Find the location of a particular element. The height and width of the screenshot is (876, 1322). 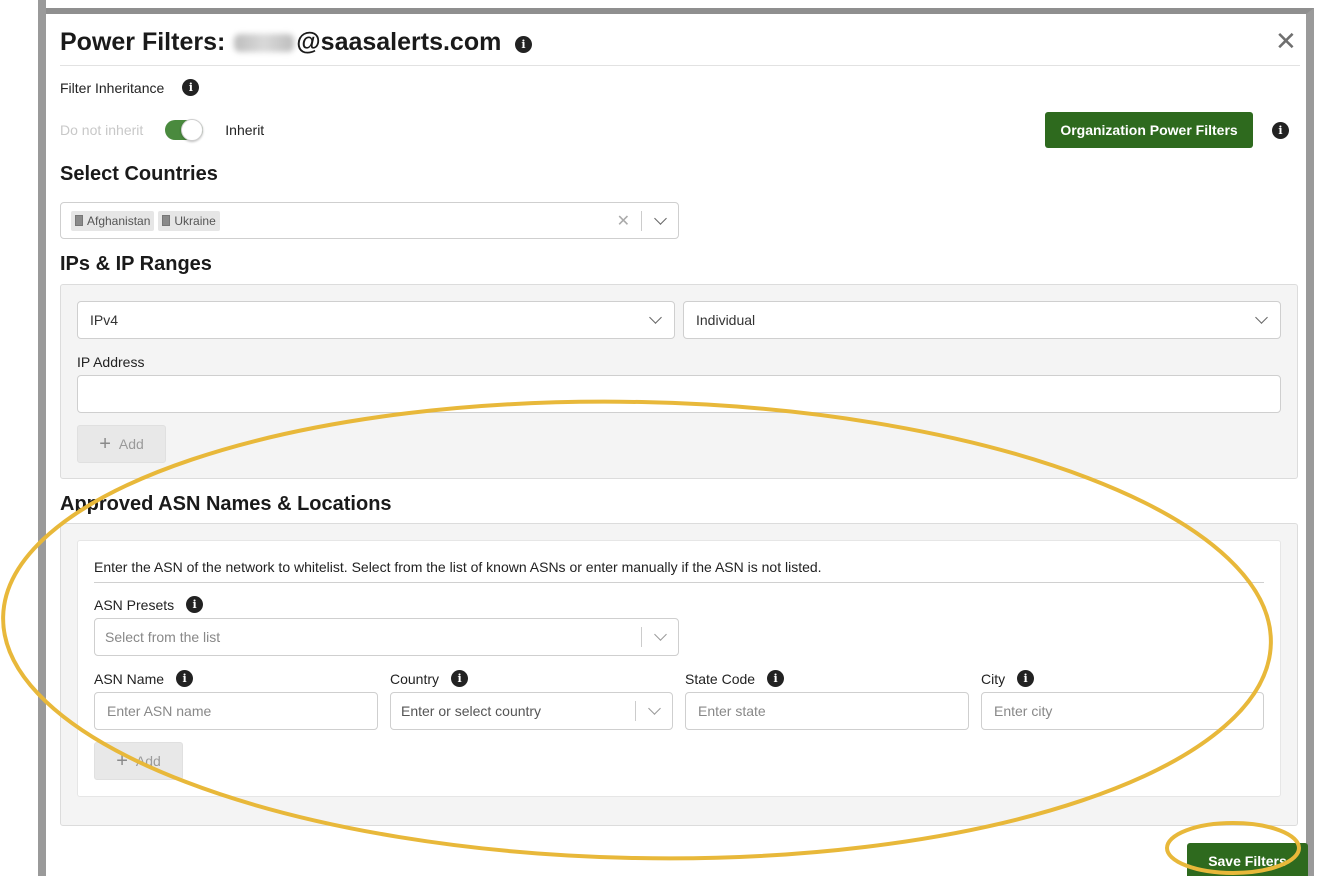

asn-presets-label: ASN Presets i is located at coordinates (149, 604).